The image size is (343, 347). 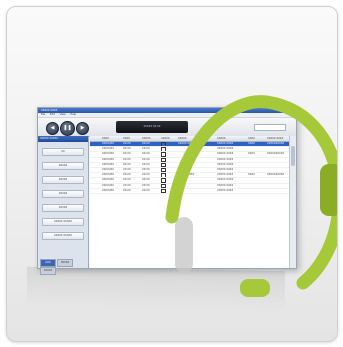 What do you see at coordinates (62, 114) in the screenshot?
I see `menu-view: View` at bounding box center [62, 114].